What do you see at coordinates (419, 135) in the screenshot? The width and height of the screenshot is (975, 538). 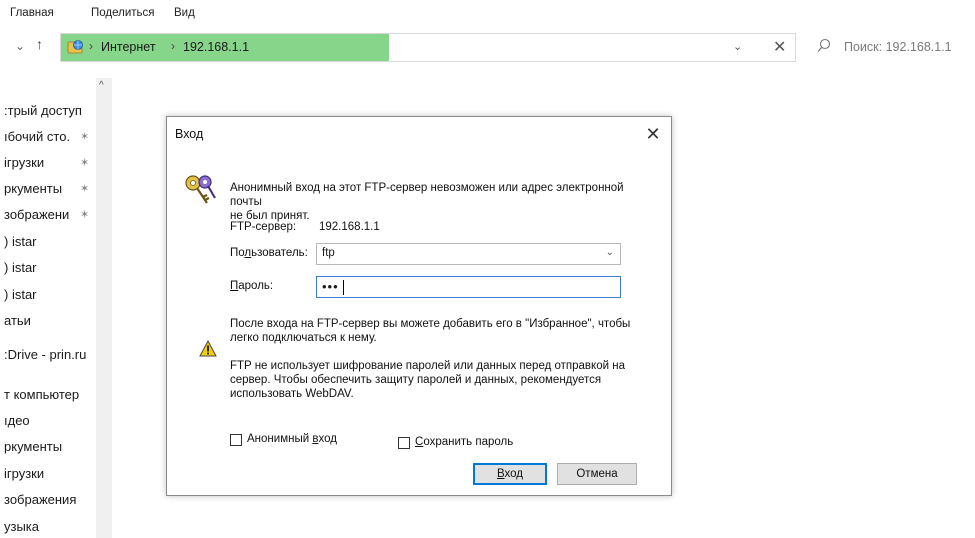 I see `dialog-titlebar: Вход ✕` at bounding box center [419, 135].